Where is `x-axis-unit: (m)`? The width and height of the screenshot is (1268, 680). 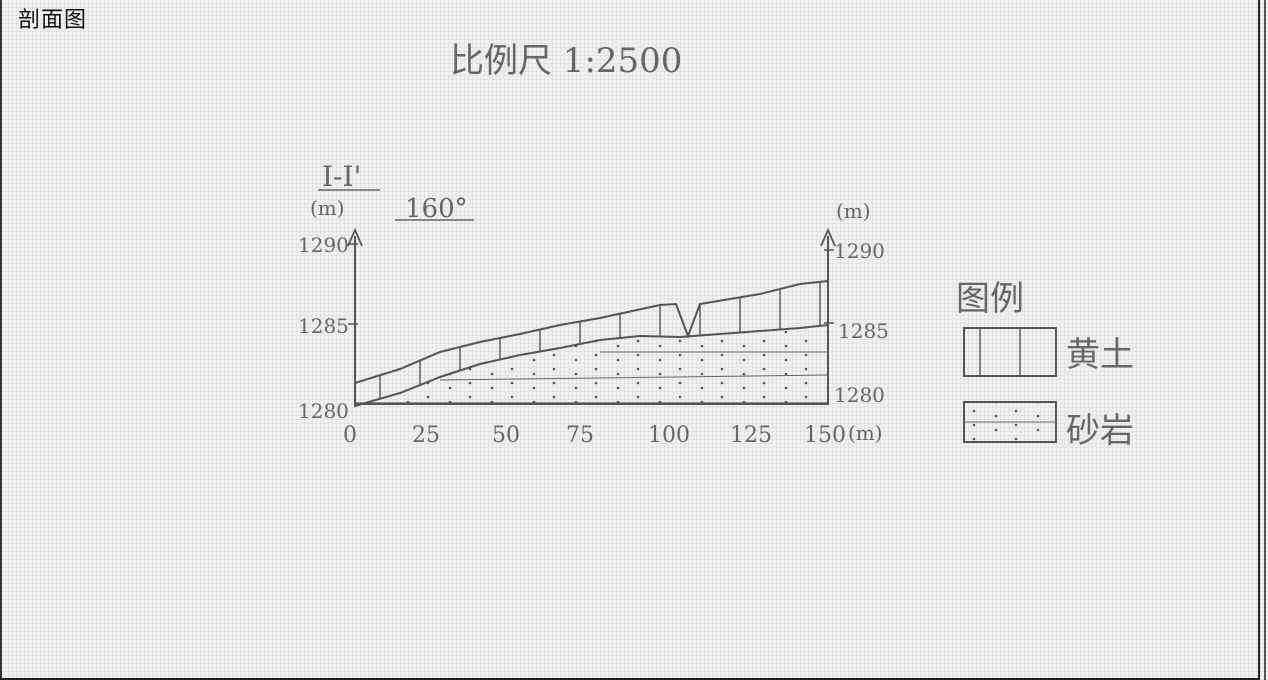 x-axis-unit: (m) is located at coordinates (865, 433).